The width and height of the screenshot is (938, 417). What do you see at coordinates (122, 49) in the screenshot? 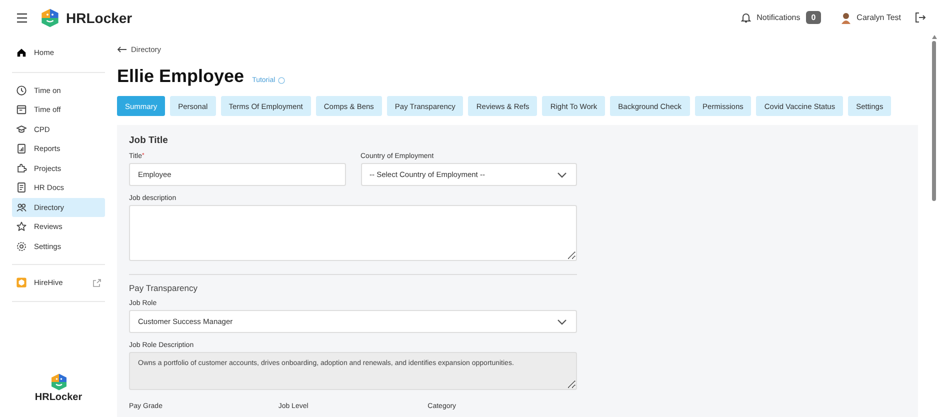
I see `arrow-left-icon` at bounding box center [122, 49].